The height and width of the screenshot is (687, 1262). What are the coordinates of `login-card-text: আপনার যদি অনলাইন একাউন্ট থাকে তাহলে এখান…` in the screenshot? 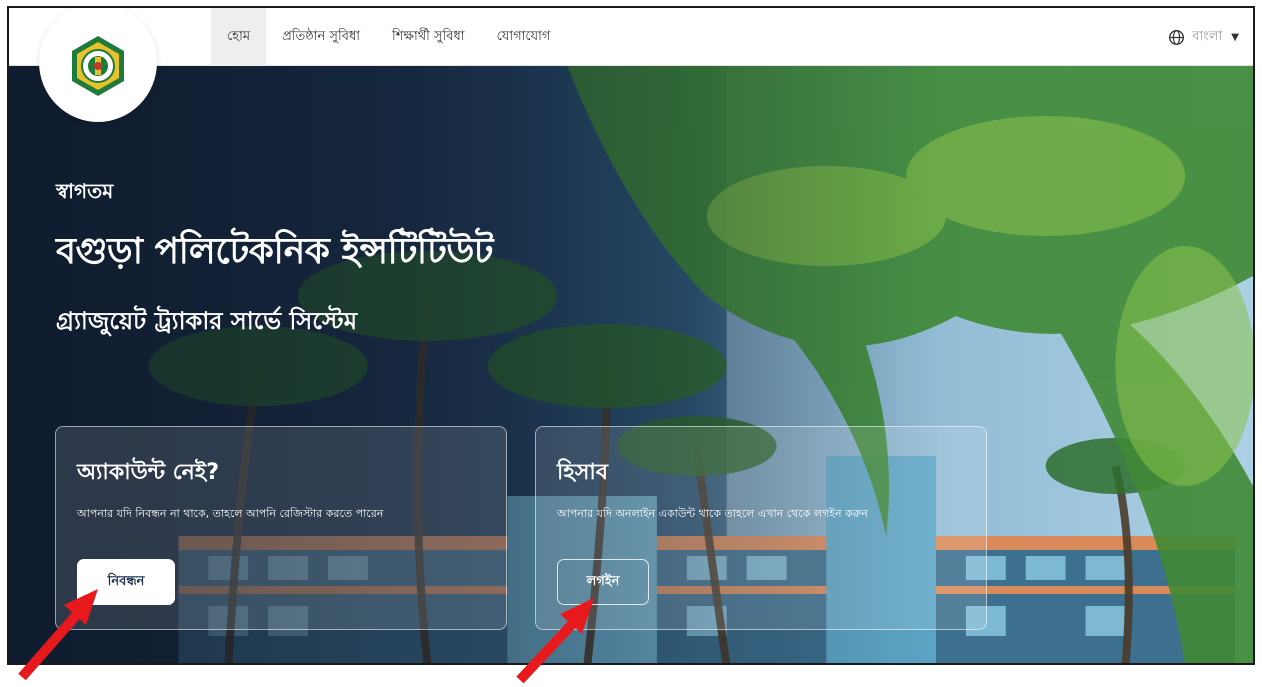 It's located at (712, 513).